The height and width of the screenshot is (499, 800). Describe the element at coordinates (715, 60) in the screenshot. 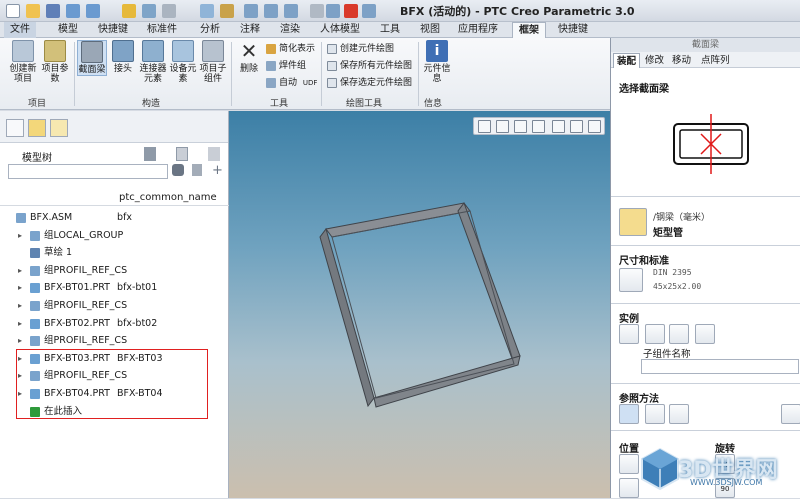

I see `tab-point-pattern: 点阵列` at that location.